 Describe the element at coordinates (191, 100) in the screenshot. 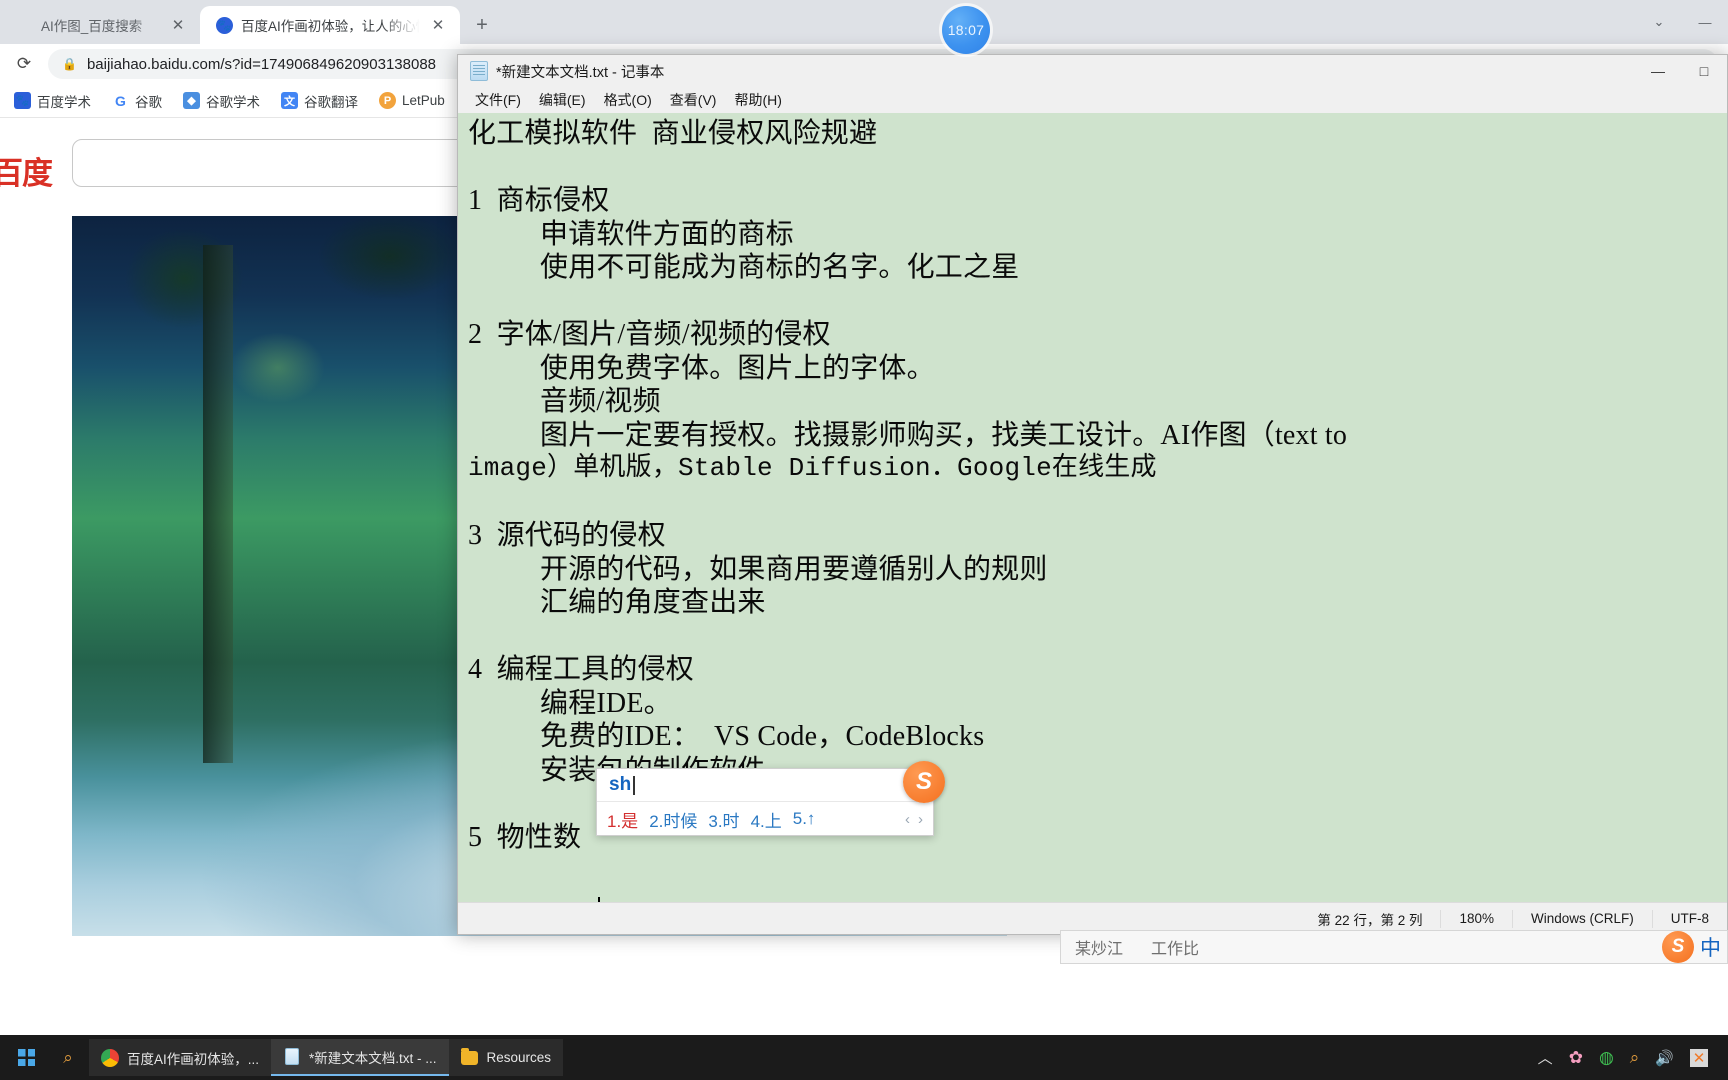

I see `scholar-icon: ◆` at that location.